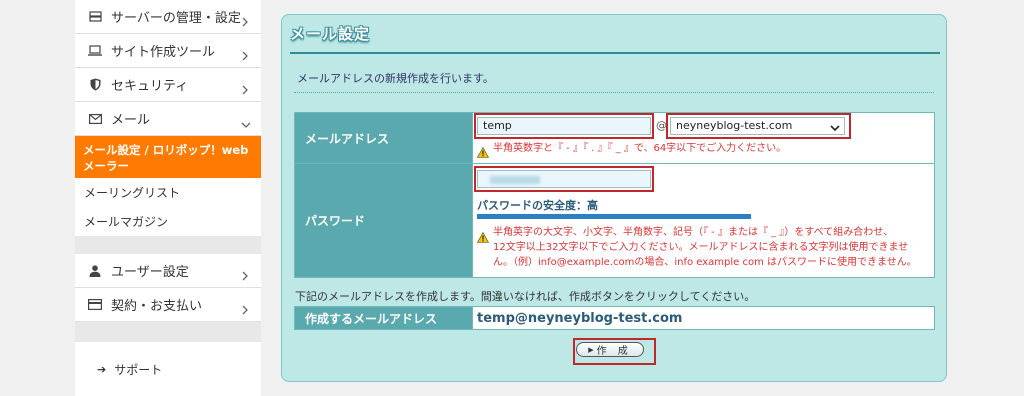 The width and height of the screenshot is (1024, 396). Describe the element at coordinates (537, 205) in the screenshot. I see `password-strength: パスワードの安全度：高` at that location.